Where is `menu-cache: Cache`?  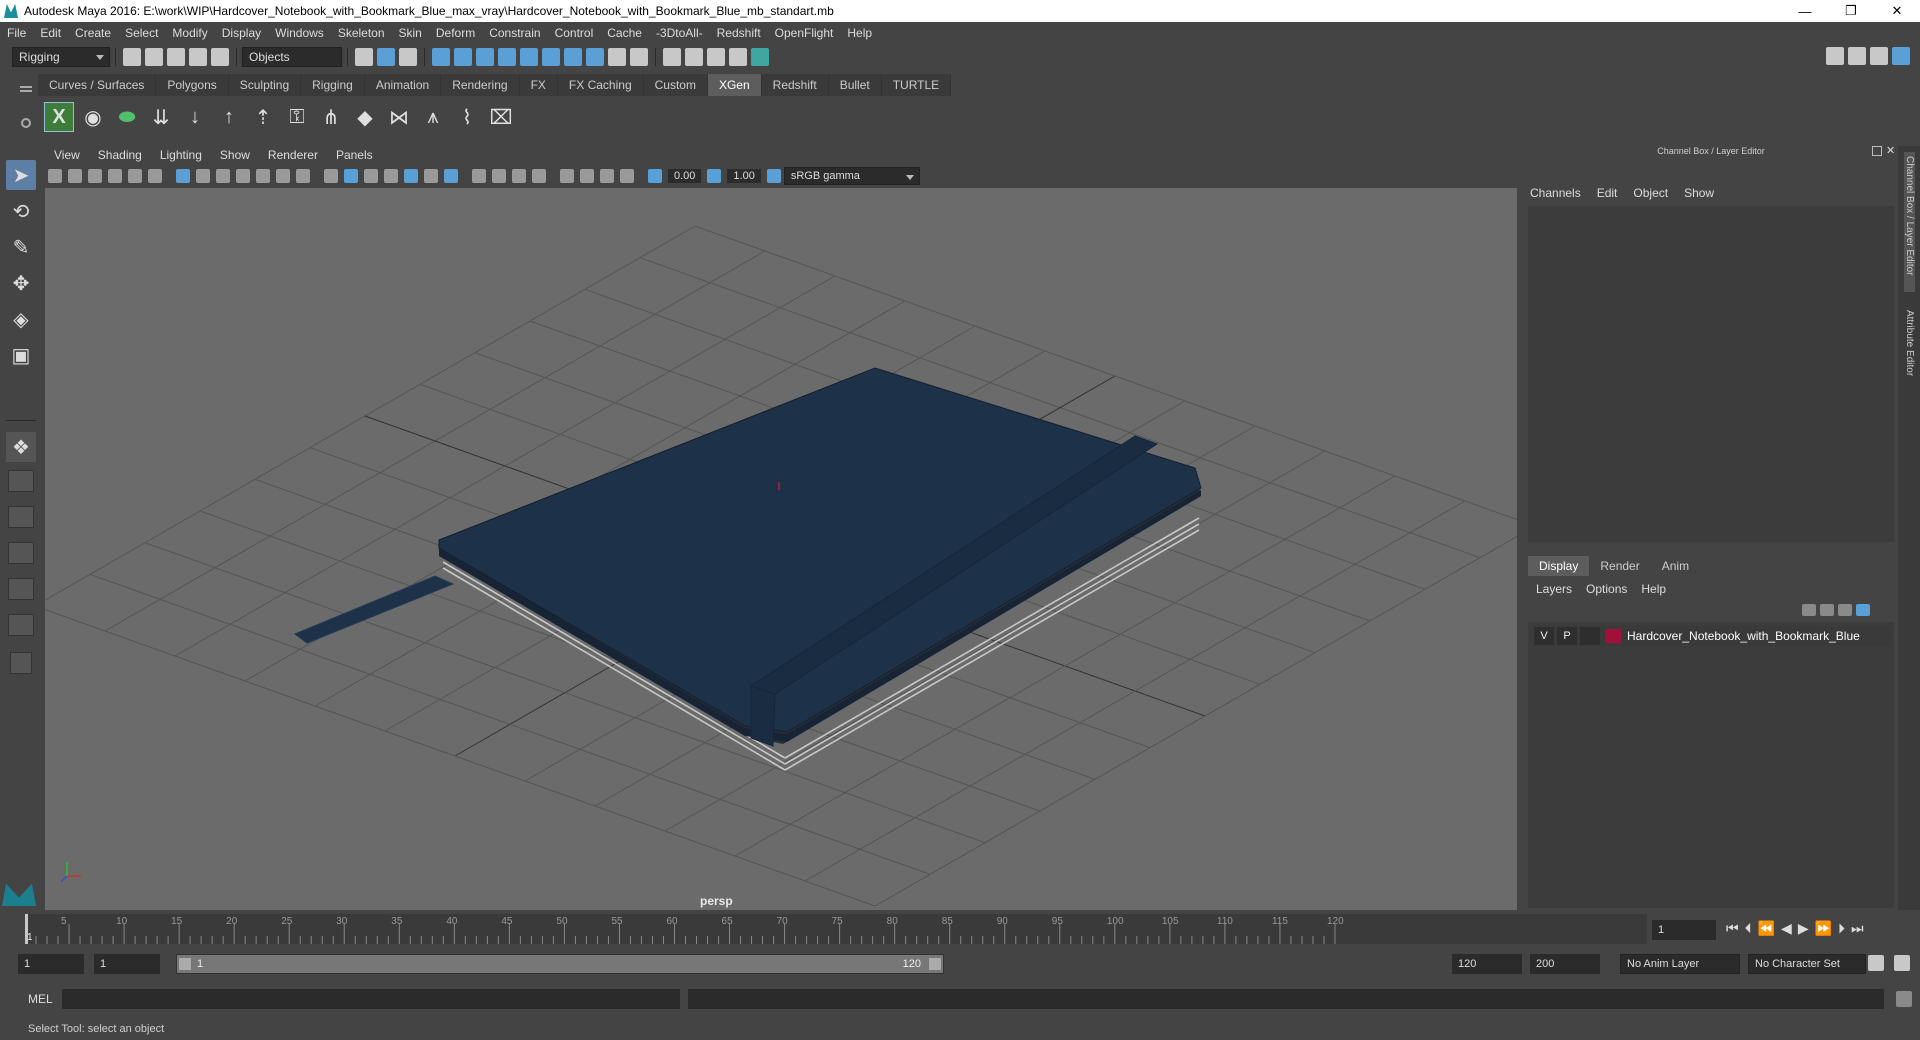 menu-cache: Cache is located at coordinates (624, 33).